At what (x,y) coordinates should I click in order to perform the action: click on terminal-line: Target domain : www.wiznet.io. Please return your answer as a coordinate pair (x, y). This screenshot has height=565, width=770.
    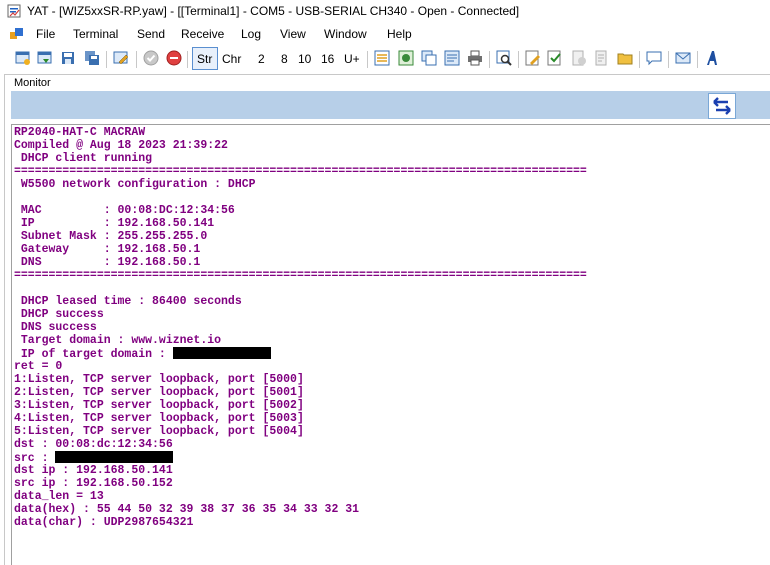
    Looking at the image, I should click on (384, 340).